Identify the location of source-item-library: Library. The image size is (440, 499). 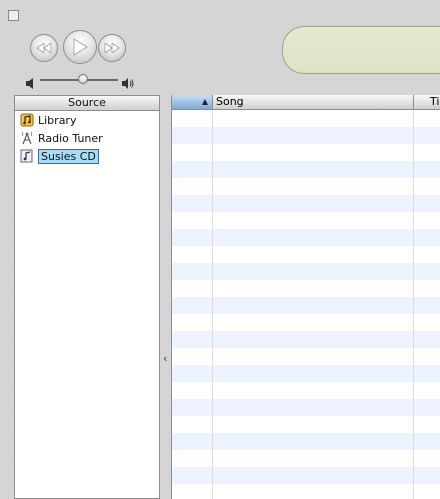
(87, 120).